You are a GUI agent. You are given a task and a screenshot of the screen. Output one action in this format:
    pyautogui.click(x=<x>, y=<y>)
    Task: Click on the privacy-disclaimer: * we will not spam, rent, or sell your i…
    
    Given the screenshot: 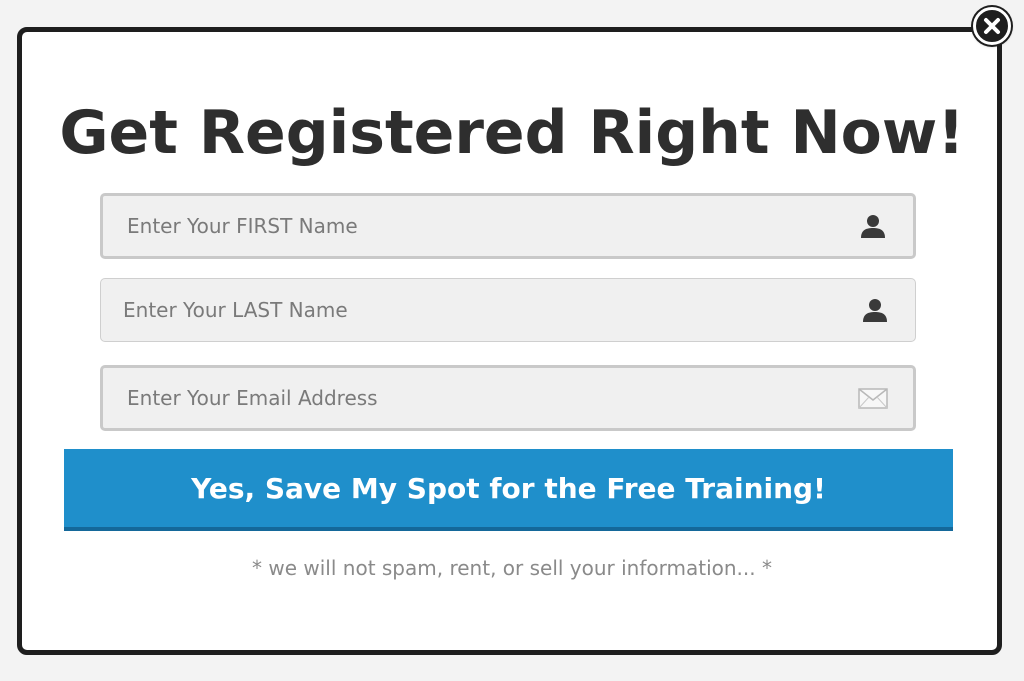 What is the action you would take?
    pyautogui.click(x=512, y=568)
    